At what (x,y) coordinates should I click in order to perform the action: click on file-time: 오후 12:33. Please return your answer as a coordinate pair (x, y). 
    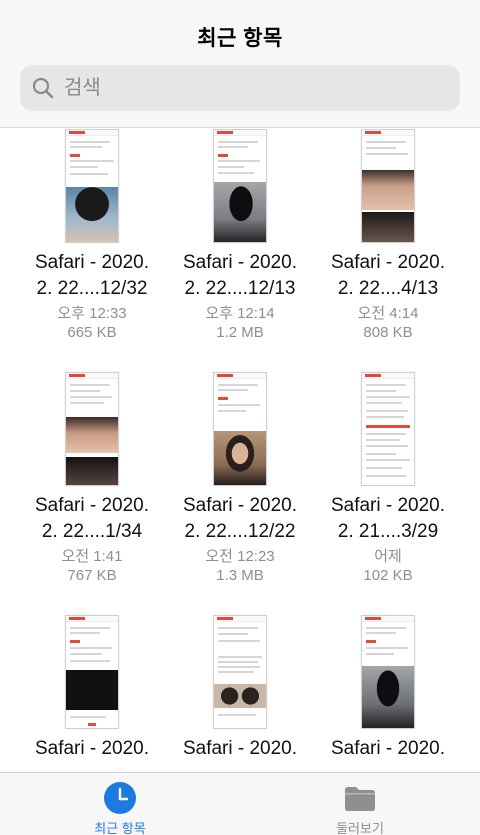
    Looking at the image, I should click on (92, 313).